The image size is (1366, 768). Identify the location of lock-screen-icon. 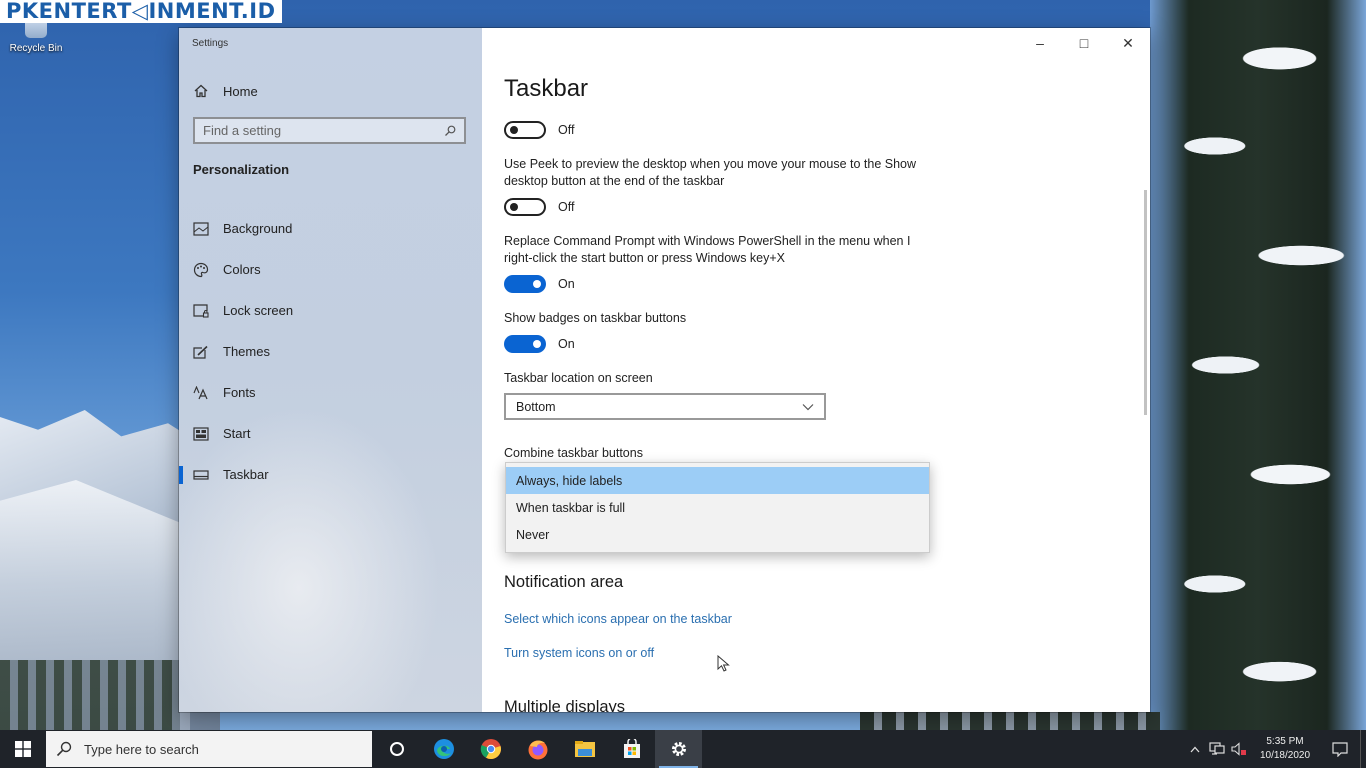
(201, 311).